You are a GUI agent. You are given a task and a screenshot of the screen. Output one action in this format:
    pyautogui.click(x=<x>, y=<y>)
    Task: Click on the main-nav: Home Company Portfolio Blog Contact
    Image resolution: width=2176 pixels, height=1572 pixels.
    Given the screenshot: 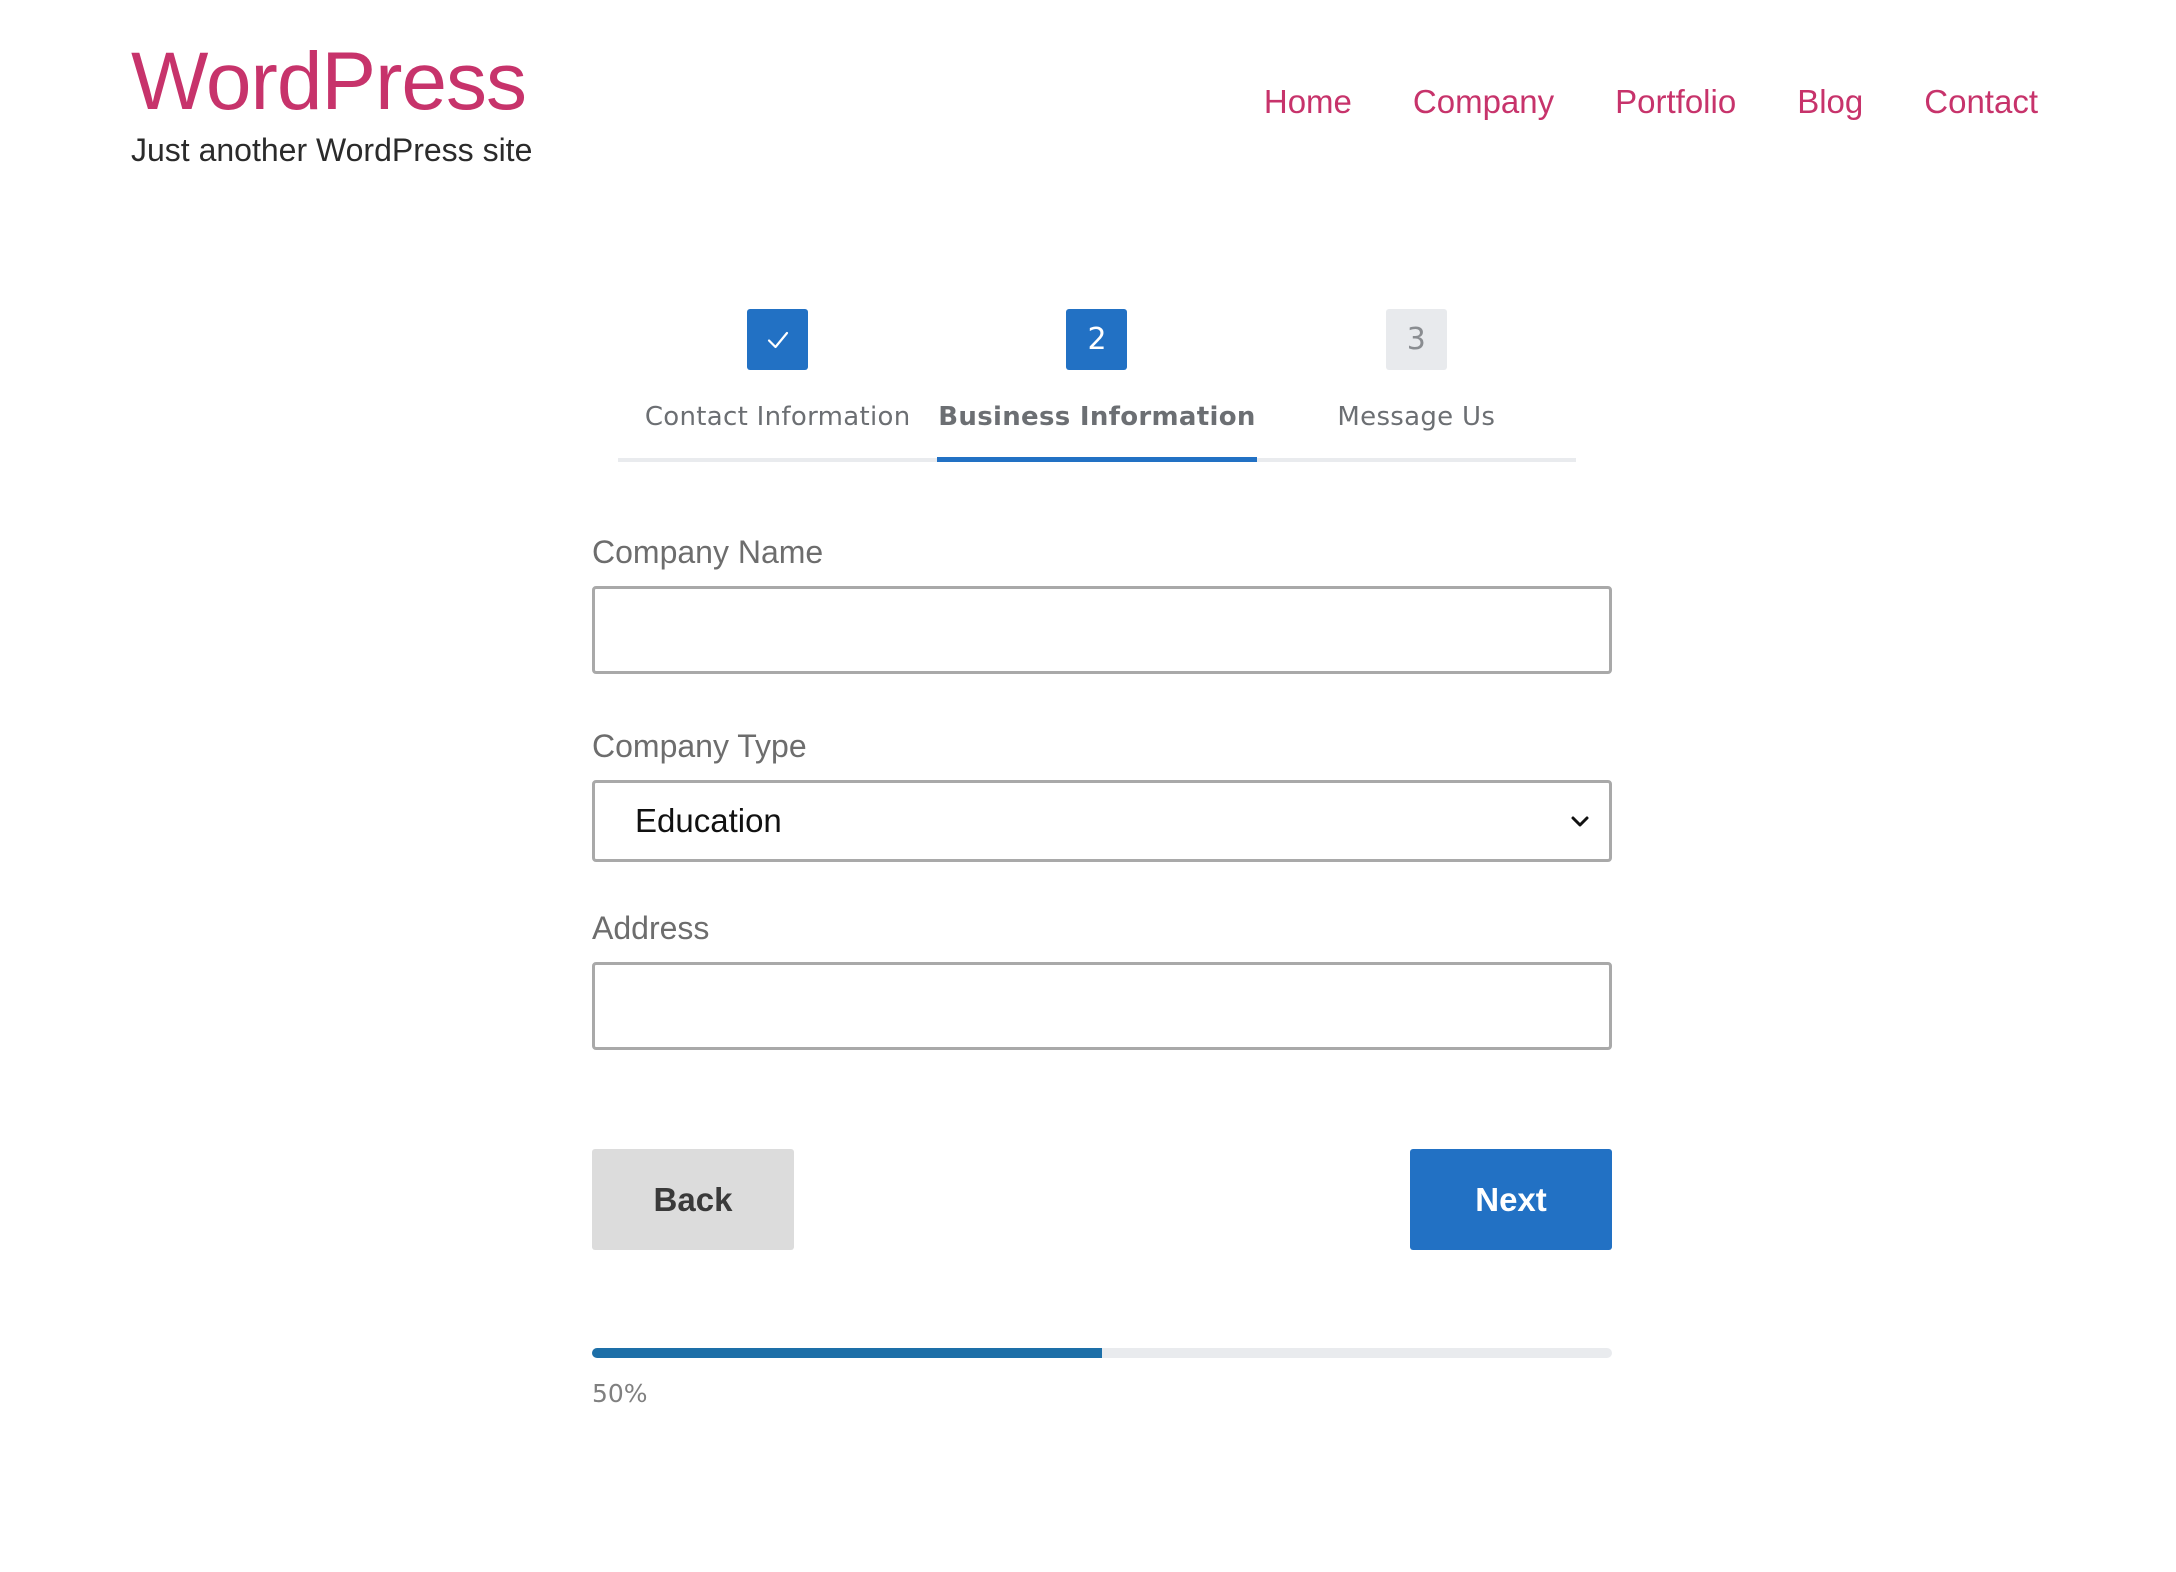 What is the action you would take?
    pyautogui.click(x=1651, y=102)
    